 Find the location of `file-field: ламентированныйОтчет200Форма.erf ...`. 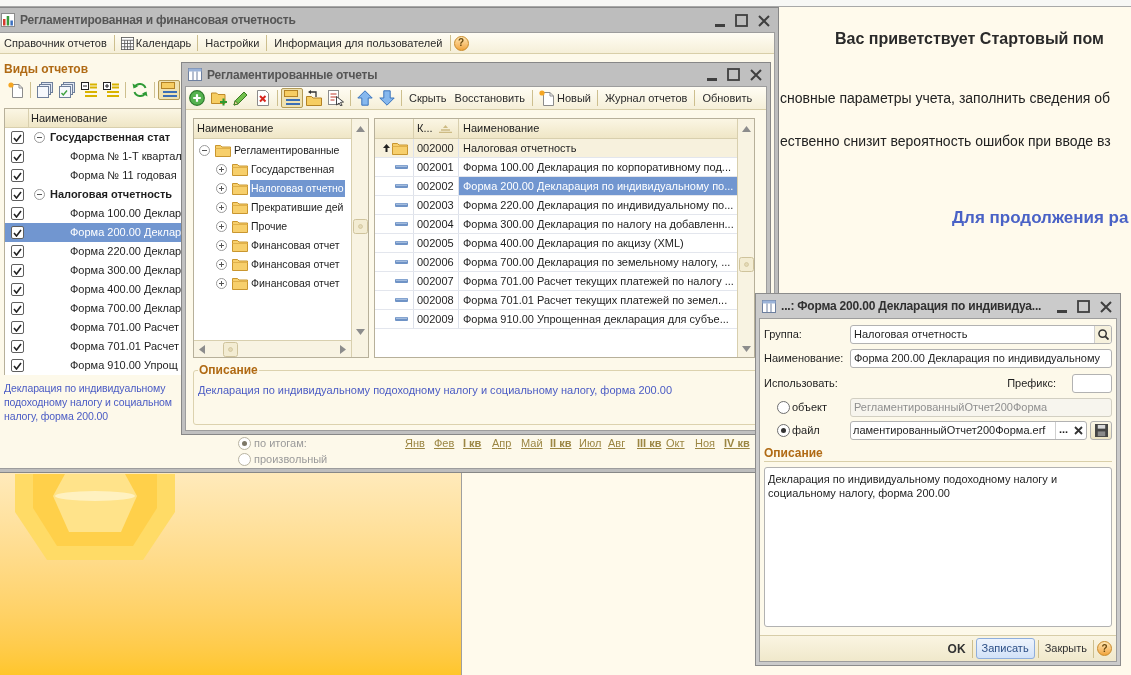

file-field: ламентированныйОтчет200Форма.erf ... is located at coordinates (968, 430).